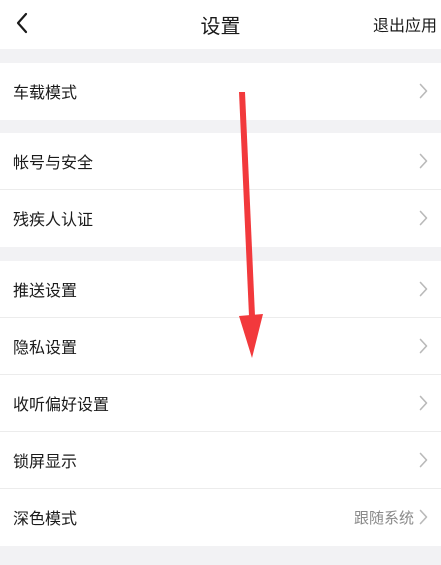 The height and width of the screenshot is (565, 441). Describe the element at coordinates (220, 346) in the screenshot. I see `settings-item-privacy: 隐私设置` at that location.